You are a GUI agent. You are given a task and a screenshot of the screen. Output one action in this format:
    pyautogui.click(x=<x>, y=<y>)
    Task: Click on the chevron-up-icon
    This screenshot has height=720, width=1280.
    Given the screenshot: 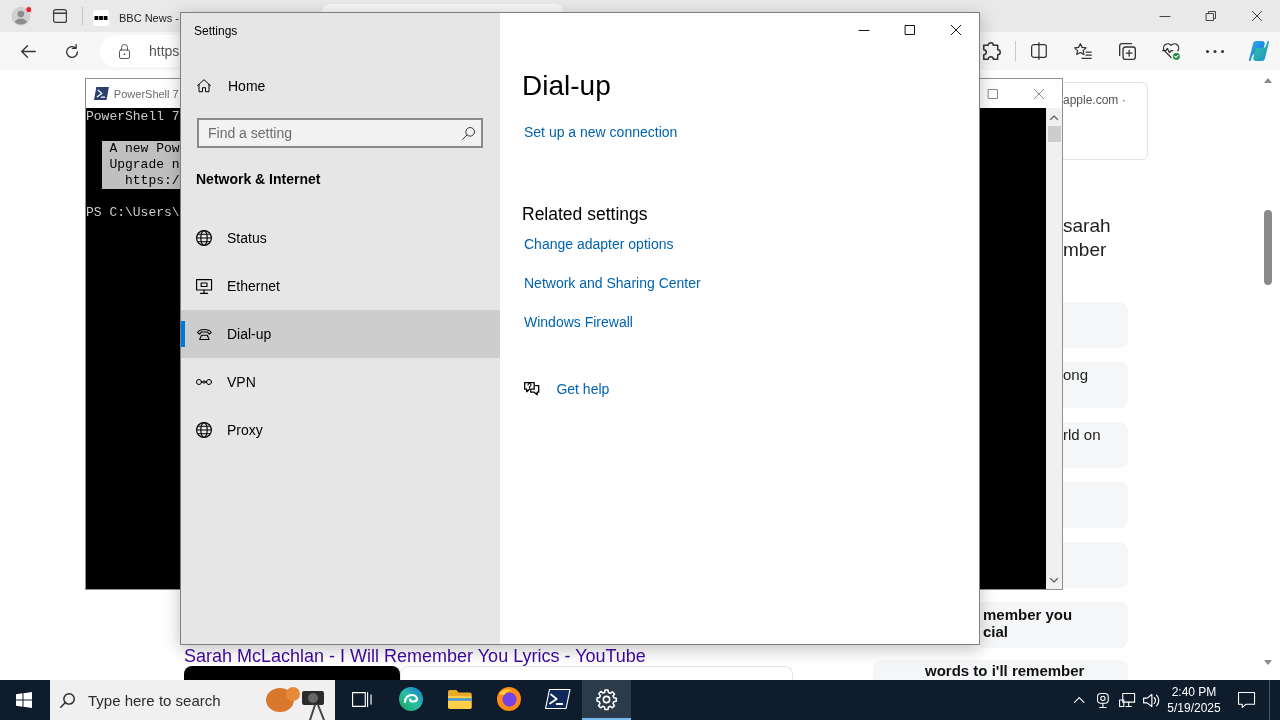 What is the action you would take?
    pyautogui.click(x=1079, y=700)
    